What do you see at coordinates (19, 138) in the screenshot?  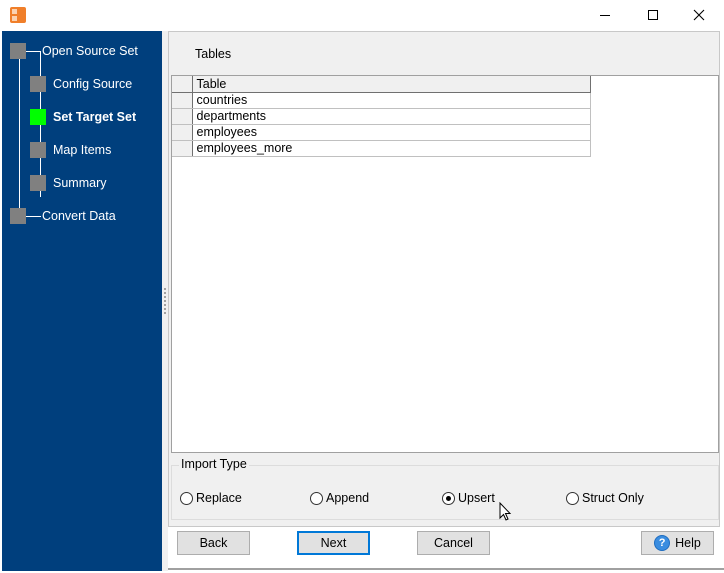 I see `tree-line` at bounding box center [19, 138].